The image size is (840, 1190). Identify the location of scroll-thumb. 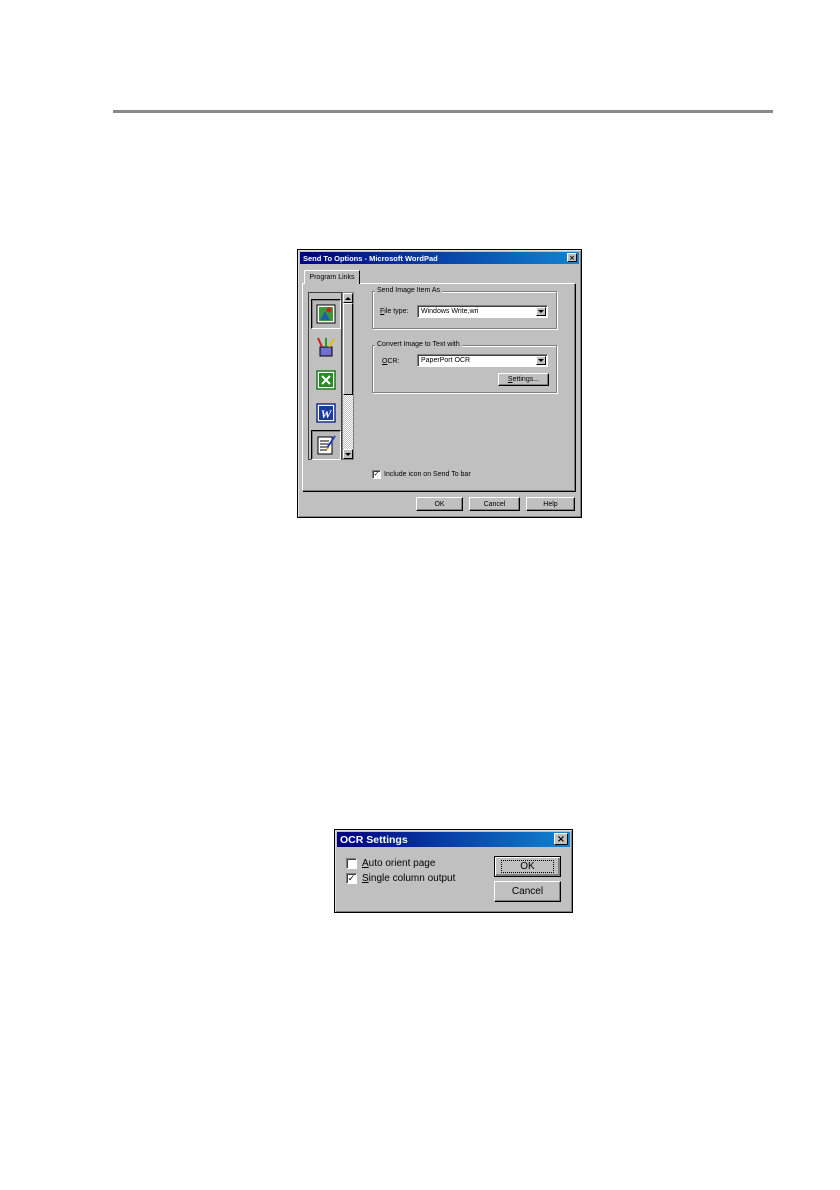
(348, 349).